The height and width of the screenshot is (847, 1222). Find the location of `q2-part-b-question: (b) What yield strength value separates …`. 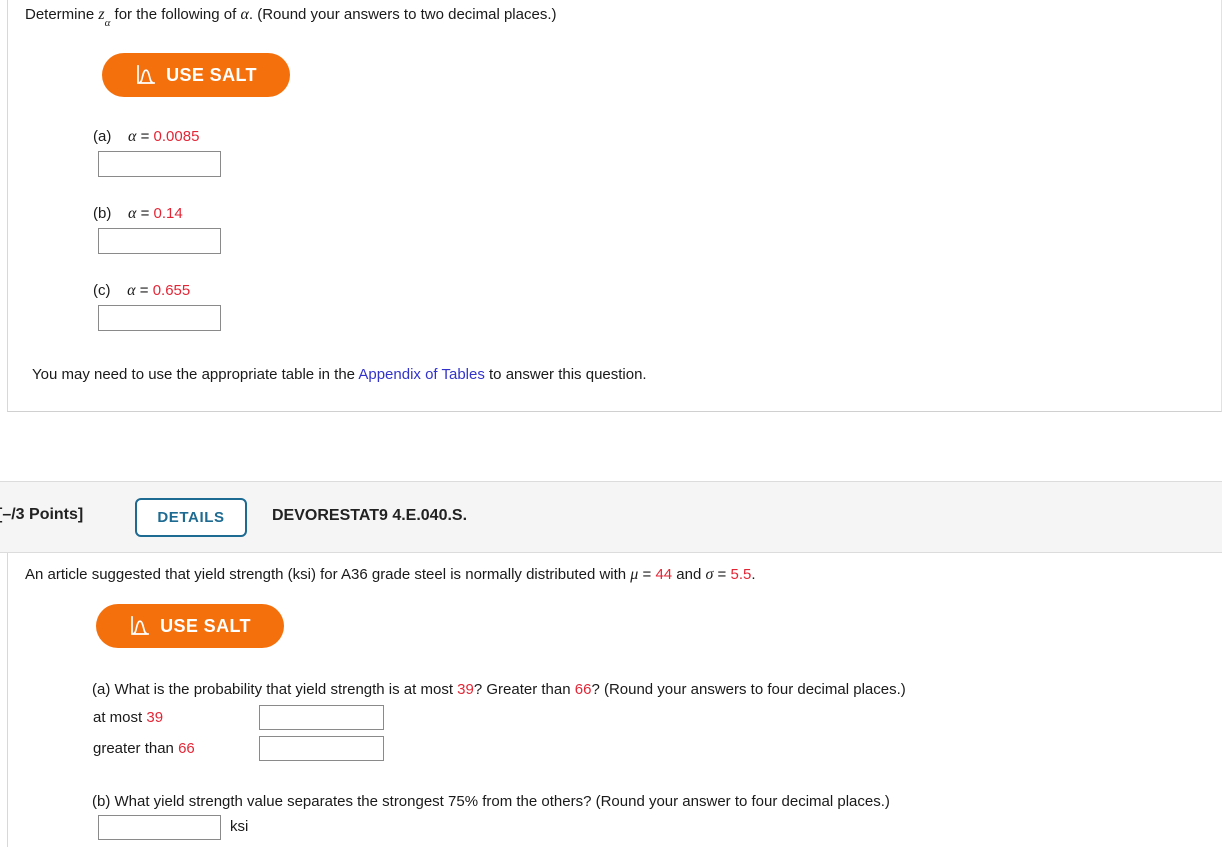

q2-part-b-question: (b) What yield strength value separates … is located at coordinates (491, 801).